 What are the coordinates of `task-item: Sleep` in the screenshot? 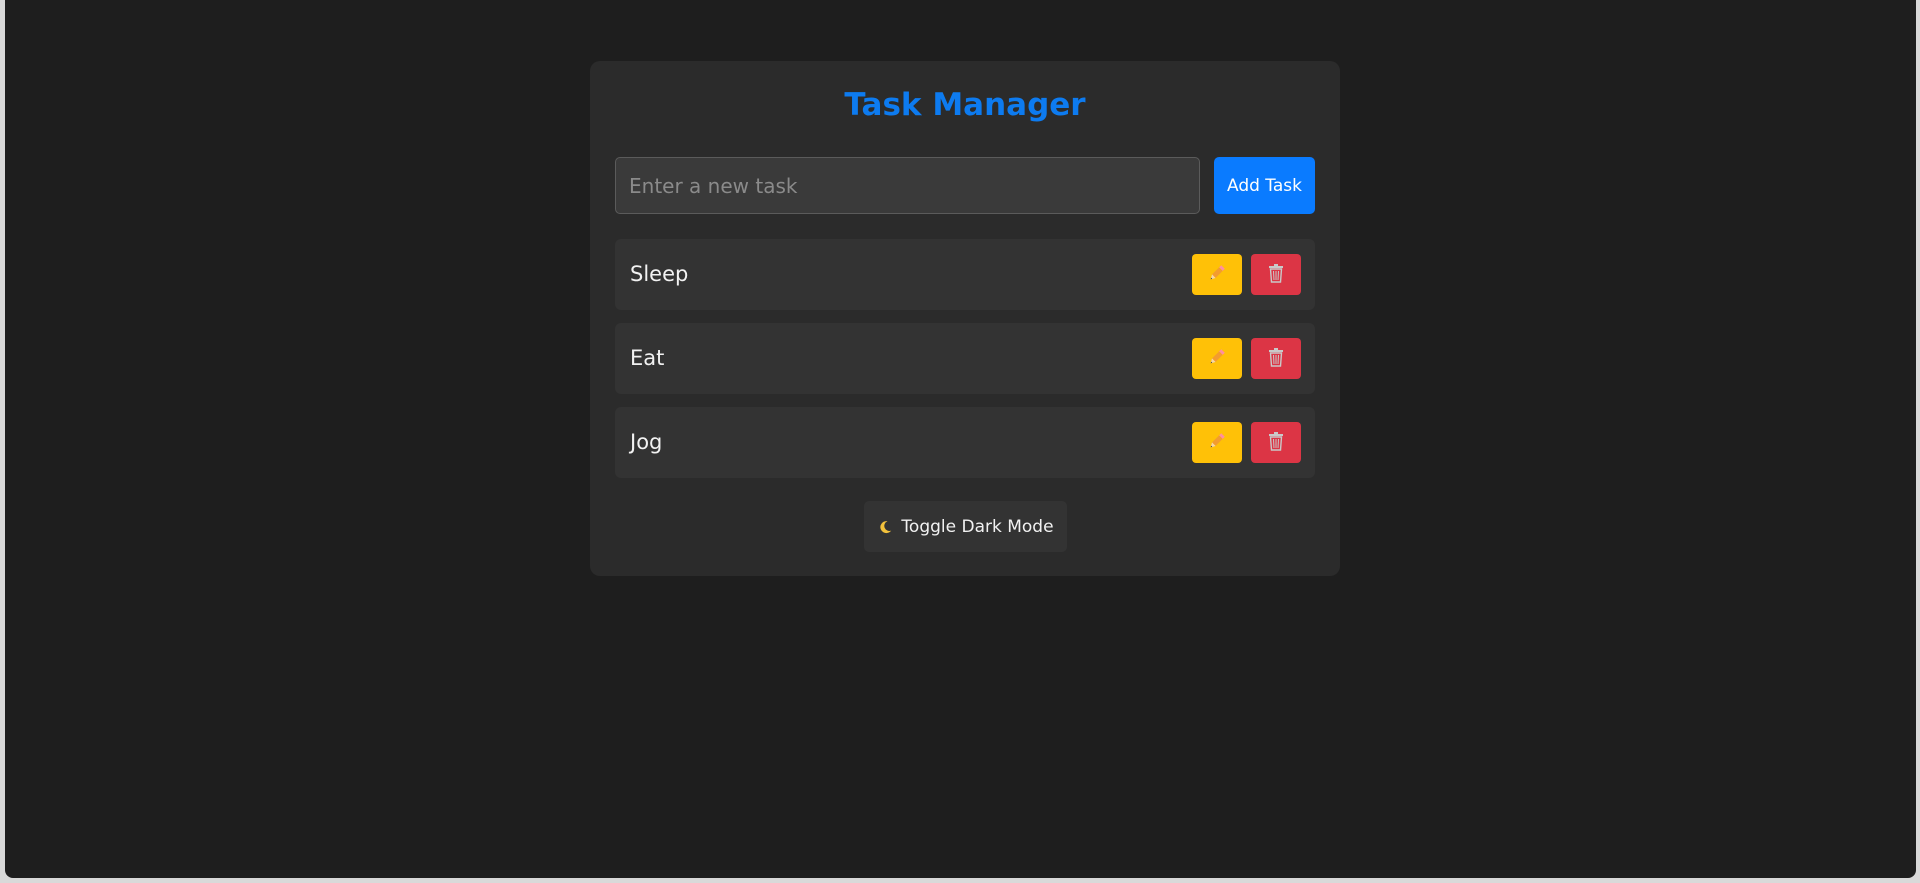 It's located at (965, 274).